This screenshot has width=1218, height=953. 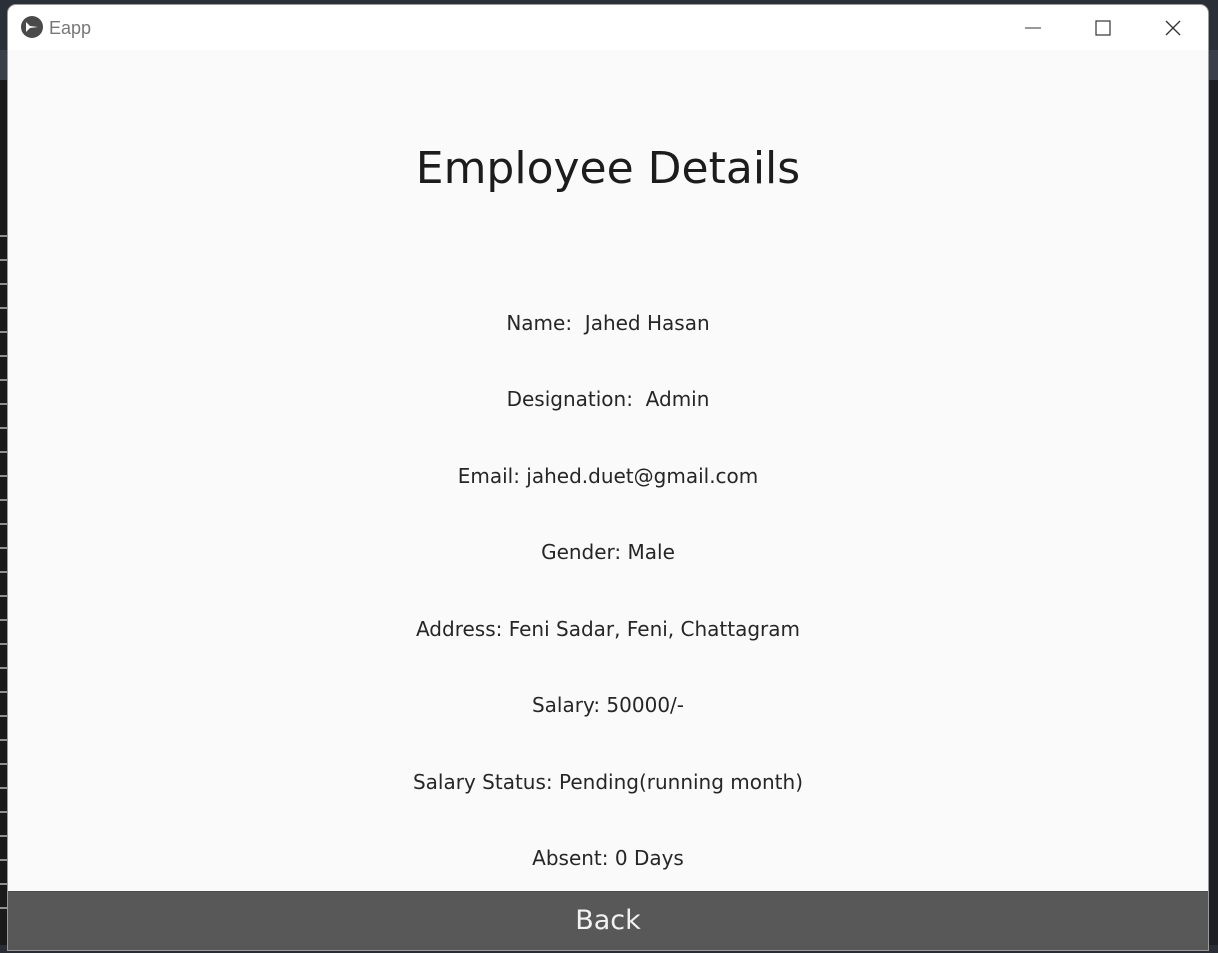 I want to click on detail-email: Email: jahed.duet@gmail.com, so click(x=608, y=476).